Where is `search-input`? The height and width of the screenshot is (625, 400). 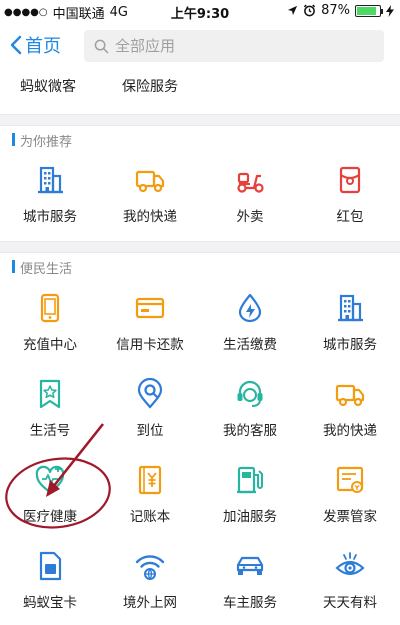
search-input is located at coordinates (240, 46).